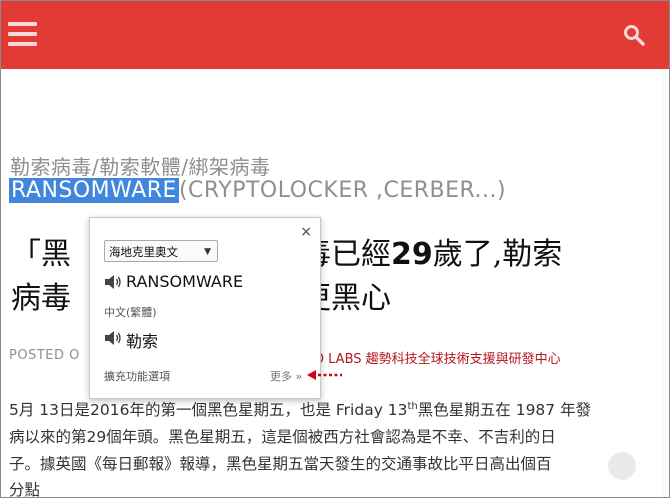 The image size is (670, 498). I want to click on scroll-to-top-button, so click(622, 466).